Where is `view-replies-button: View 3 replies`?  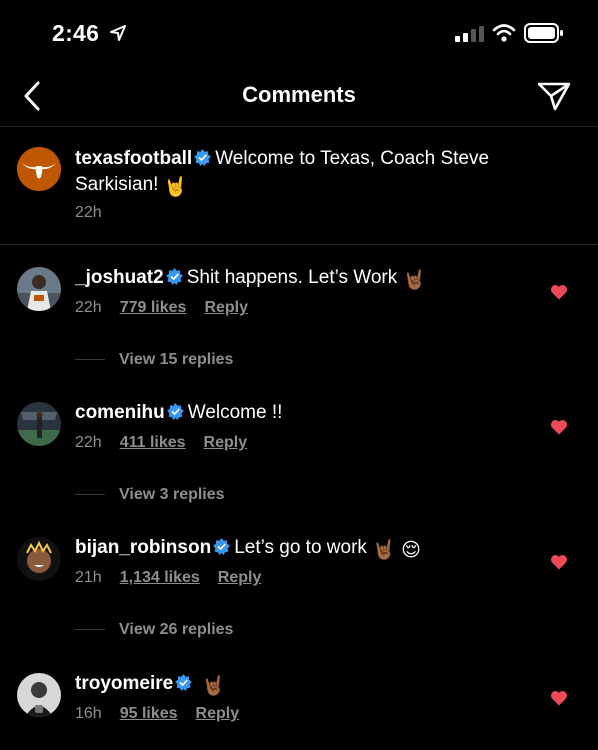
view-replies-button: View 3 replies is located at coordinates (150, 495).